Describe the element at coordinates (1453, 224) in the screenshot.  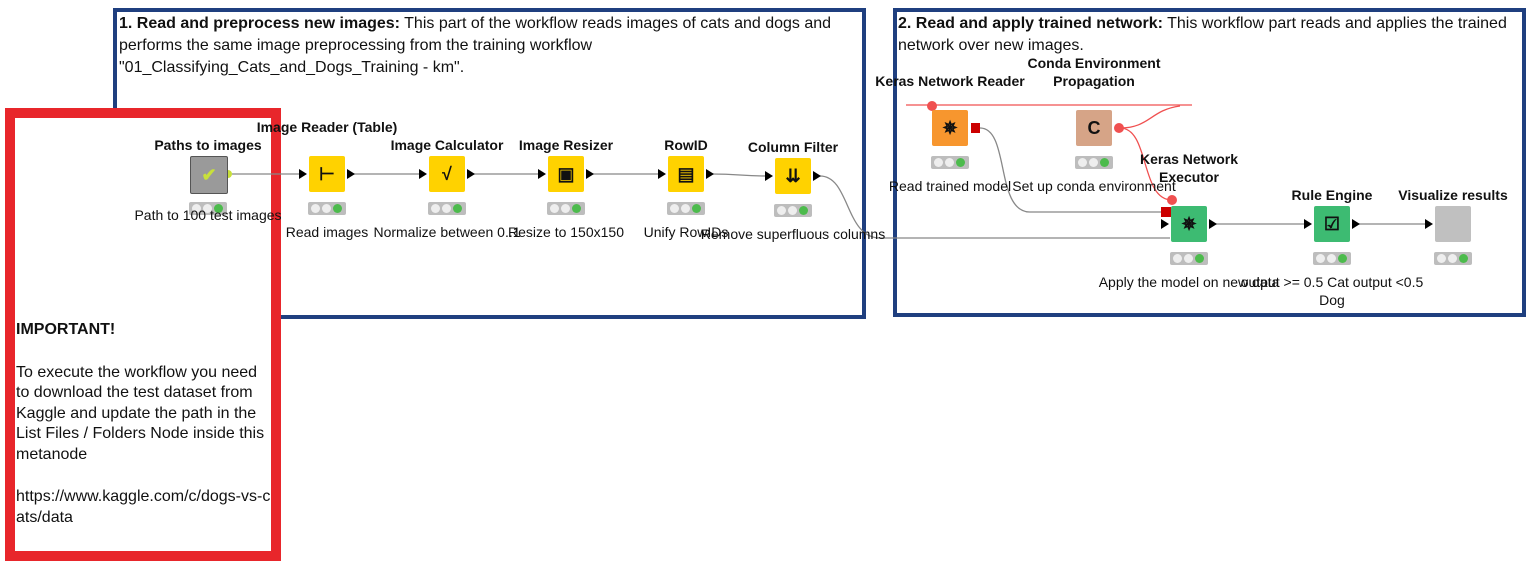
I see `metanode-icon` at that location.